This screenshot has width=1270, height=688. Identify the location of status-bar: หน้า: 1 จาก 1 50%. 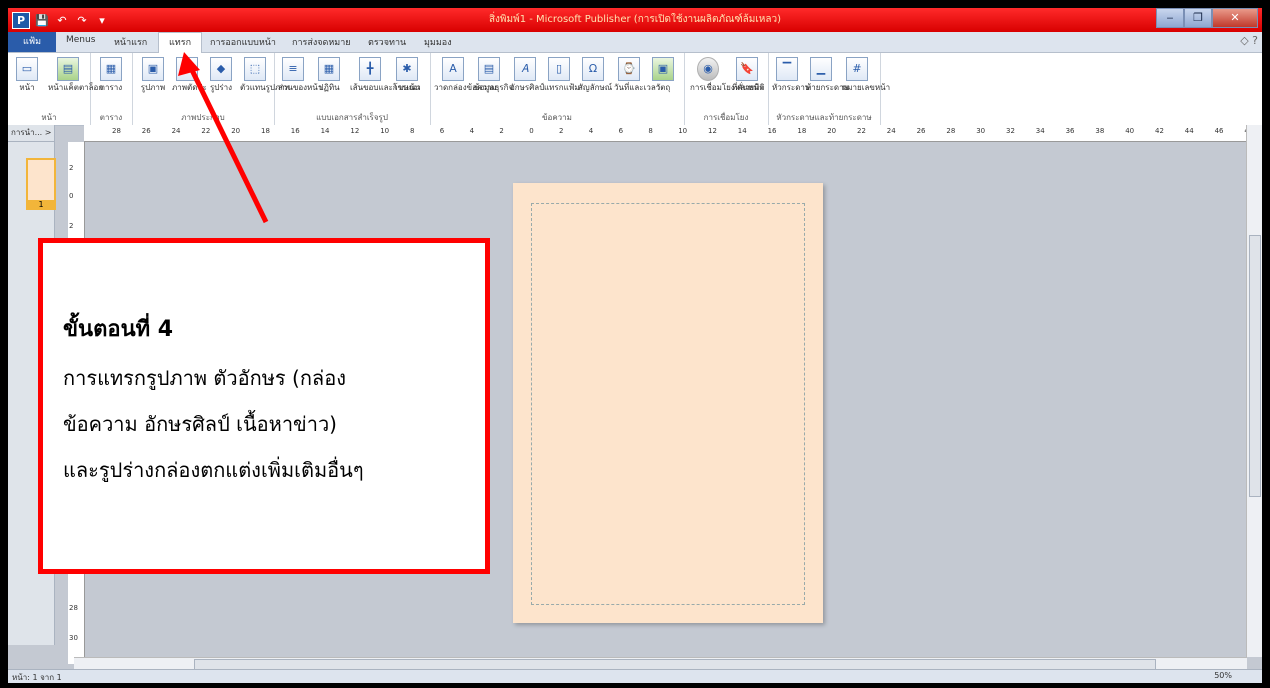
(635, 676).